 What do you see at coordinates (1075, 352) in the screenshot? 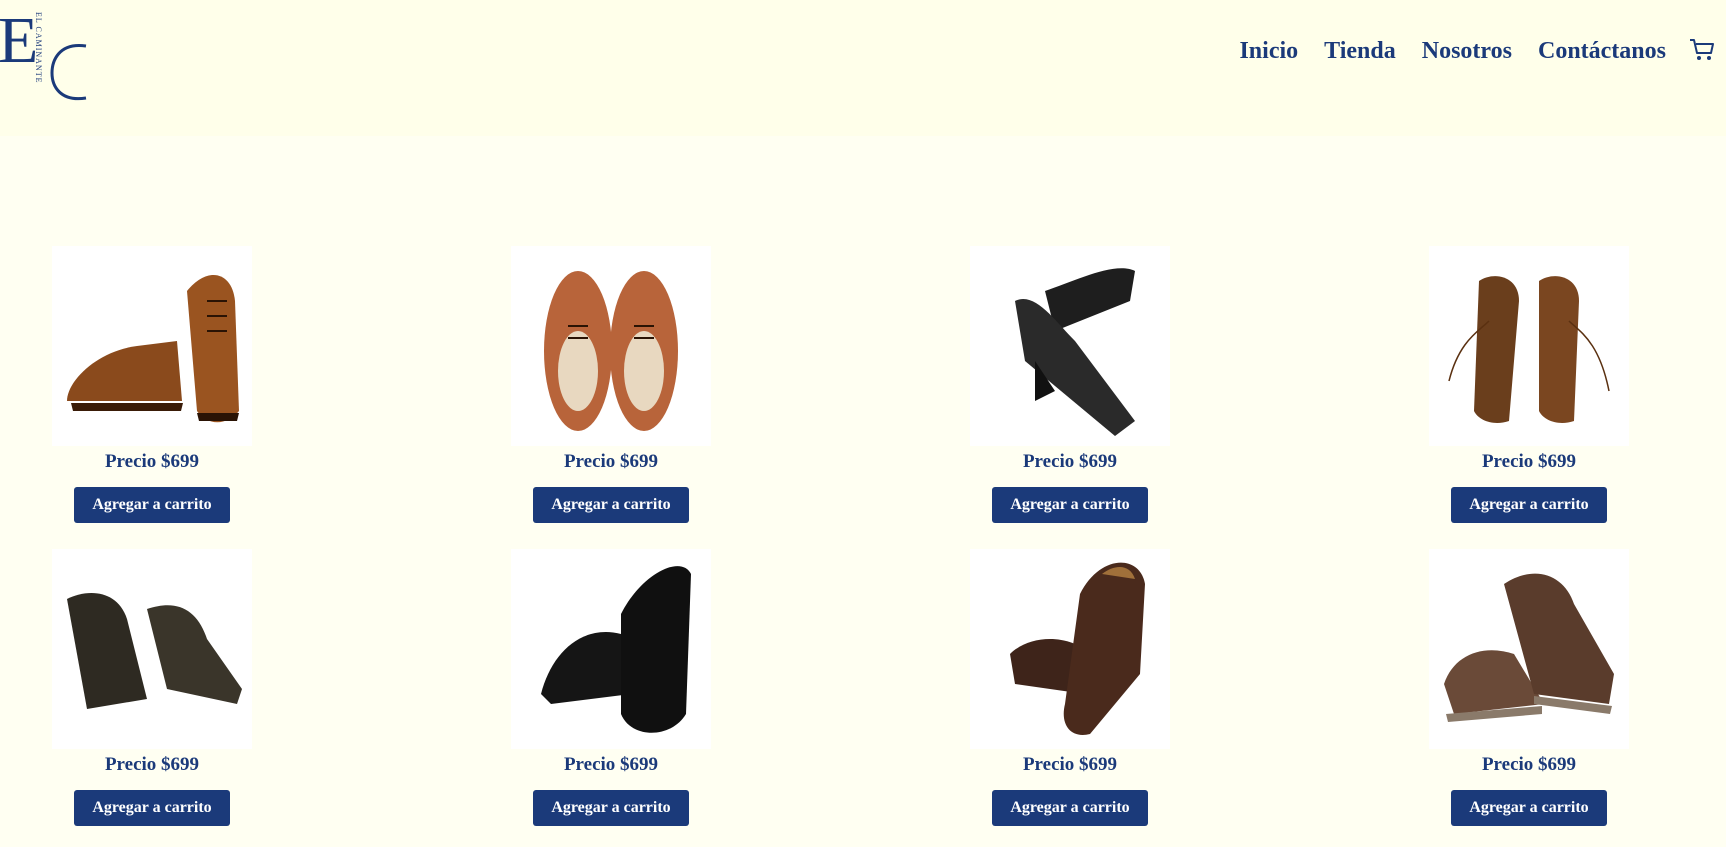
I see `shoe-image-black-derby` at bounding box center [1075, 352].